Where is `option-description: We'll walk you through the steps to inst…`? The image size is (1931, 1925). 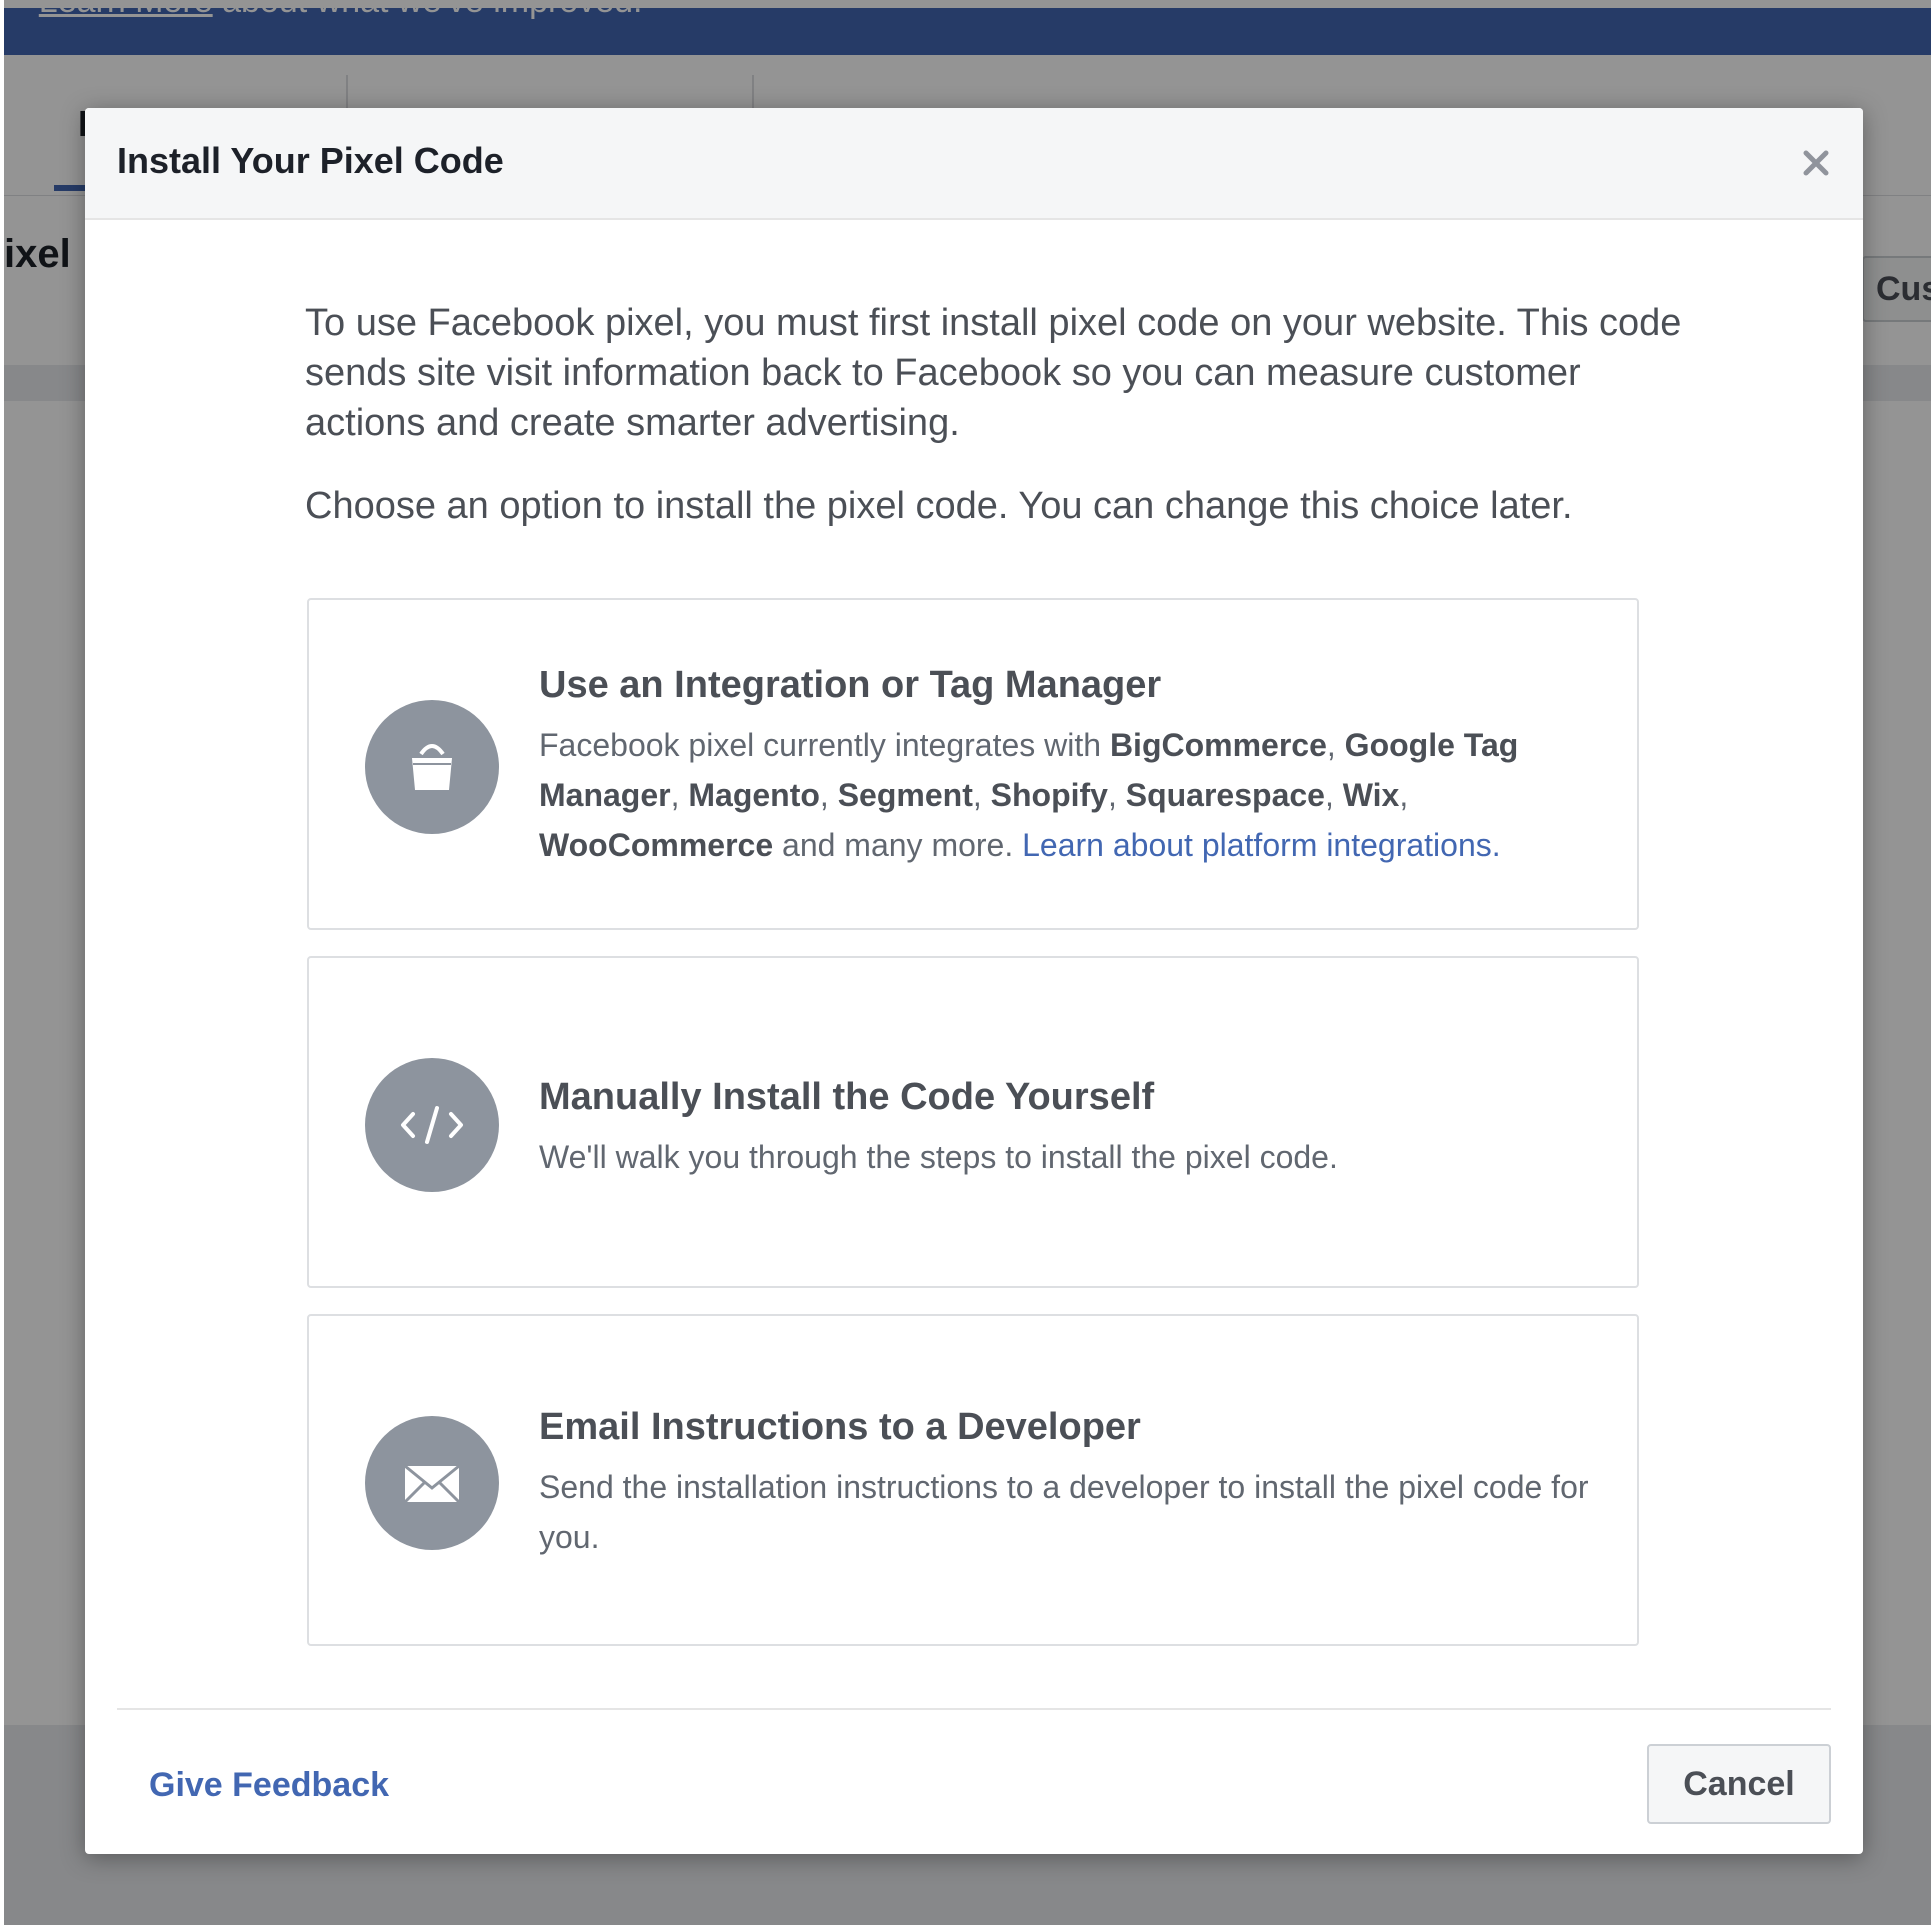 option-description: We'll walk you through the steps to inst… is located at coordinates (938, 1157).